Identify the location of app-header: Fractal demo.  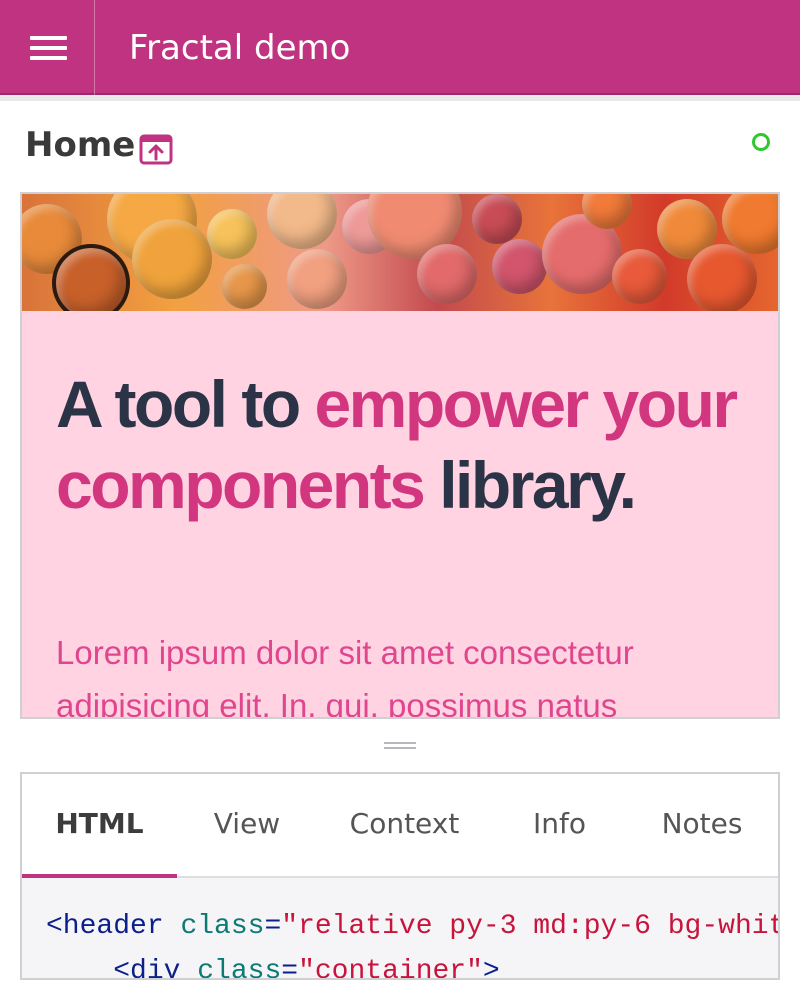
(400, 47).